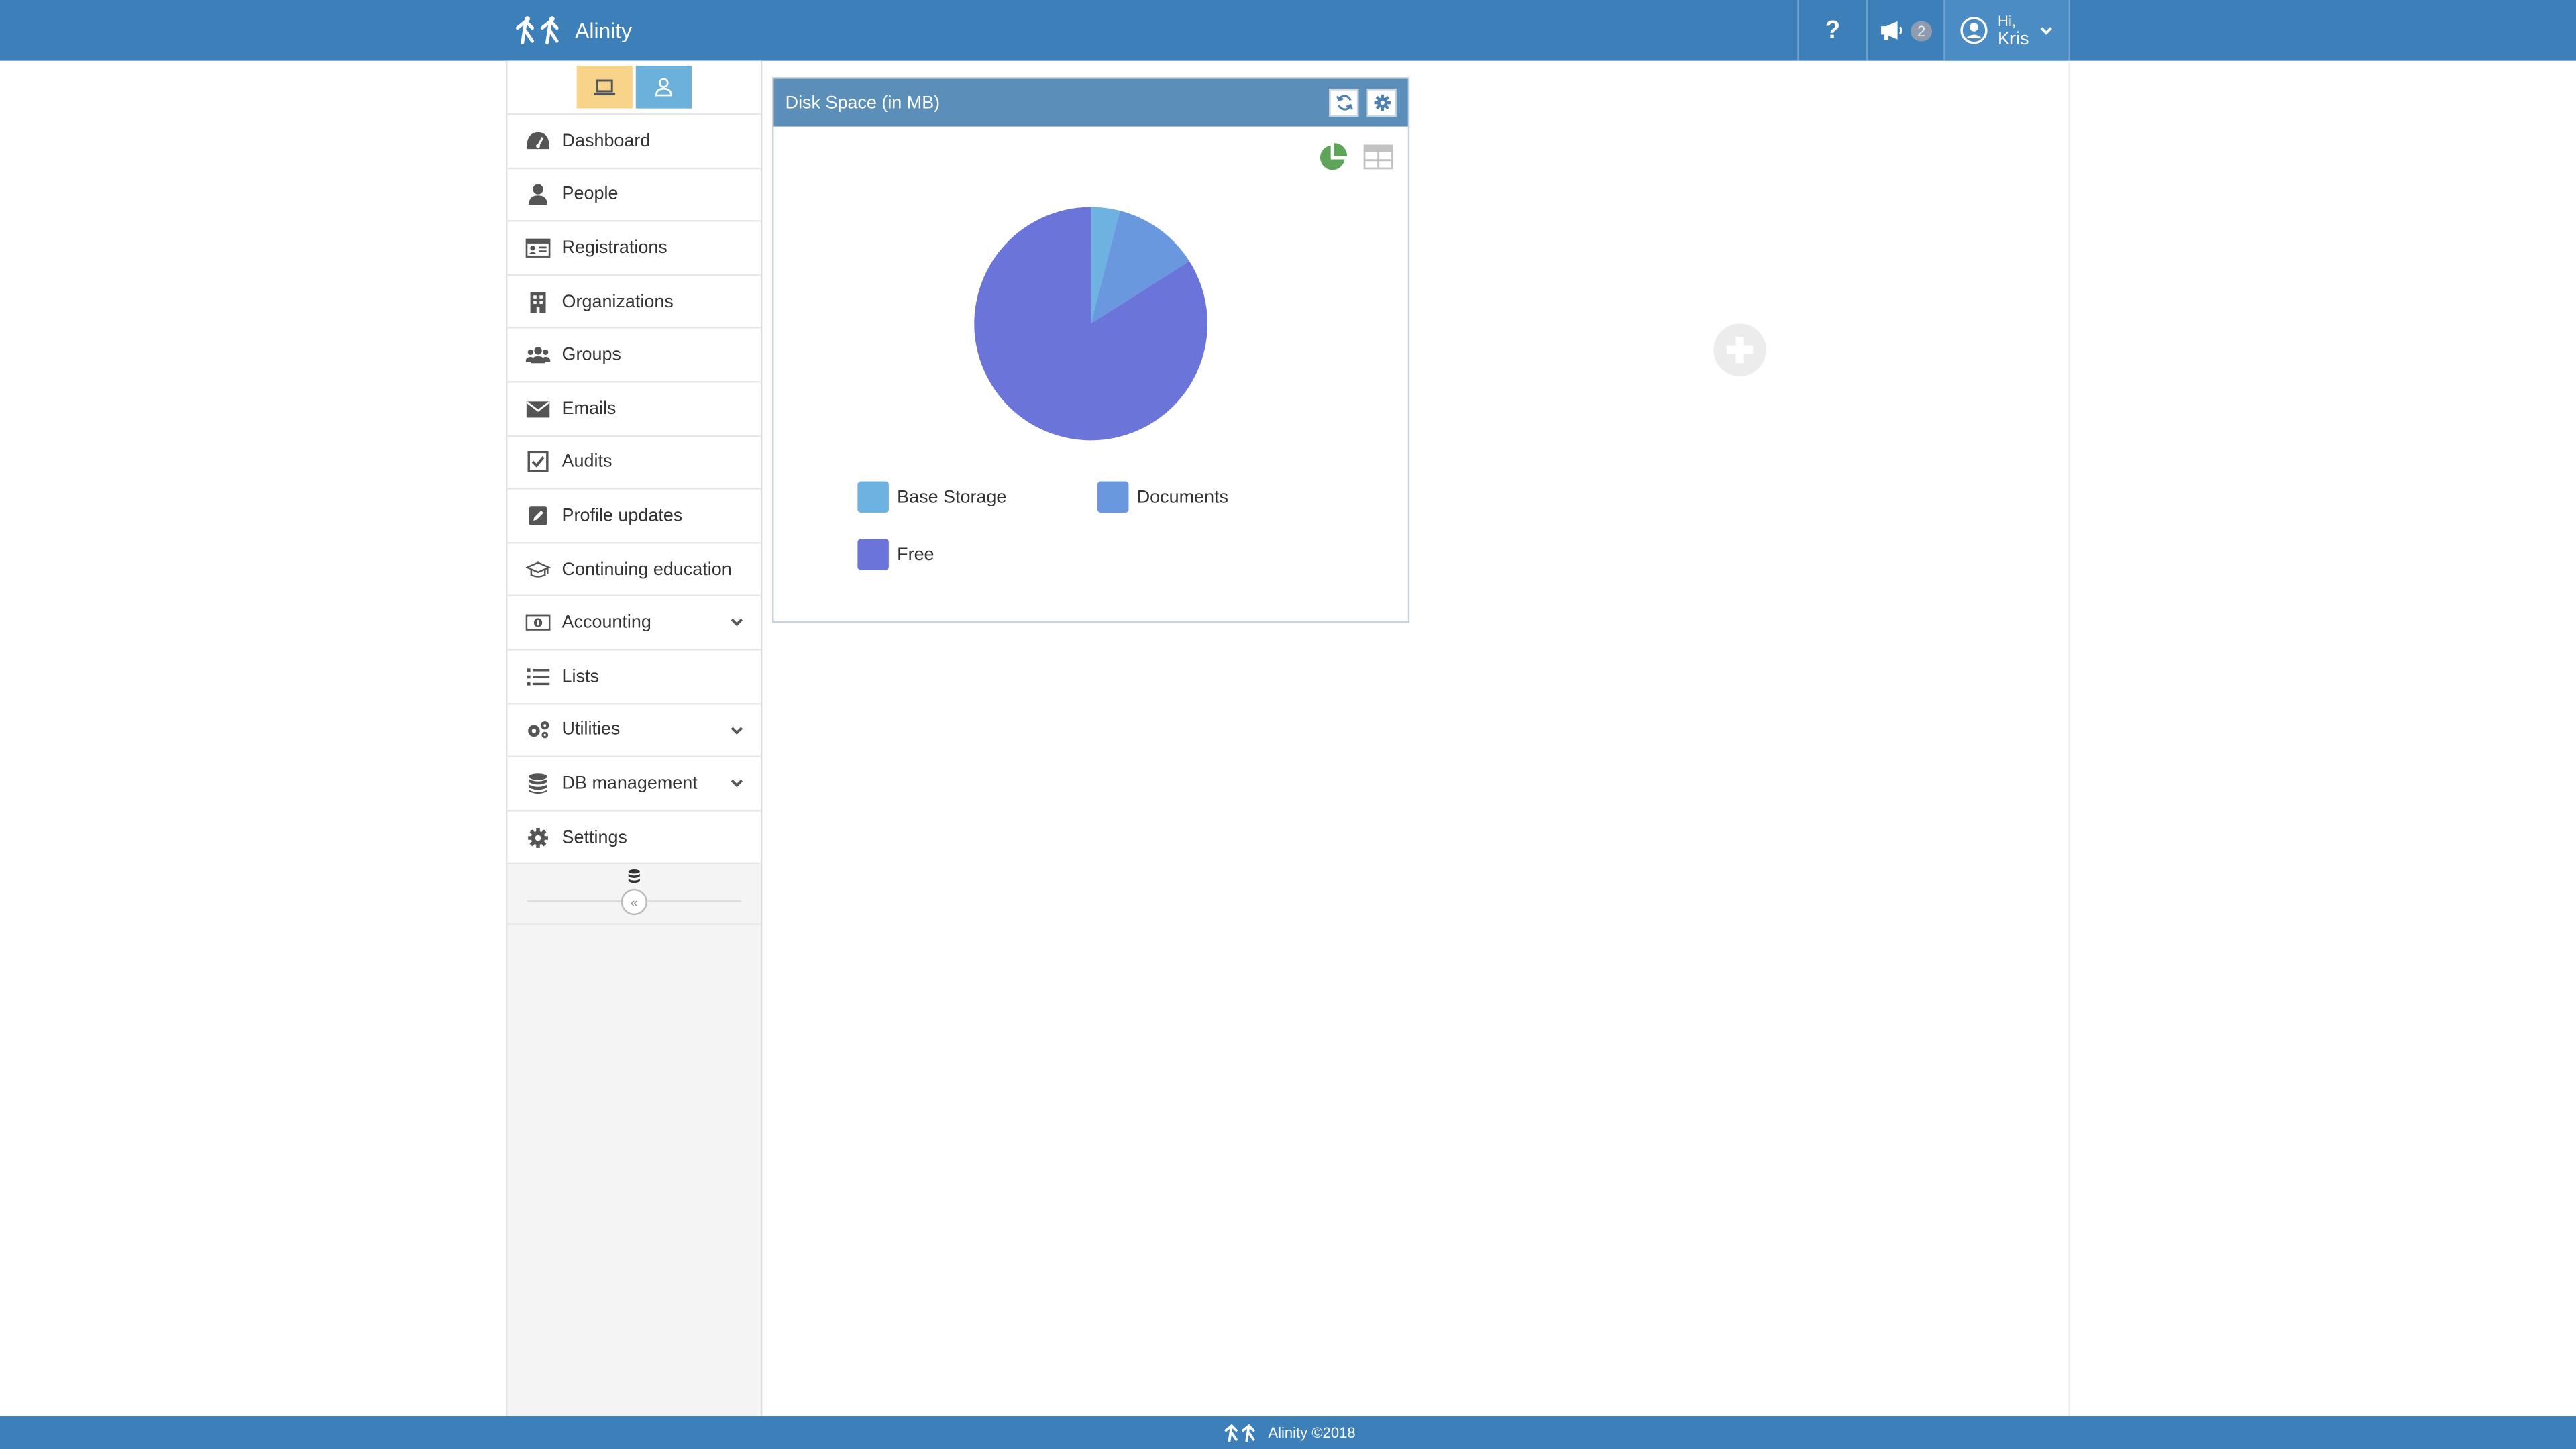 This screenshot has width=2576, height=1449. Describe the element at coordinates (606, 622) in the screenshot. I see `sidebar-item-label: Accounting` at that location.